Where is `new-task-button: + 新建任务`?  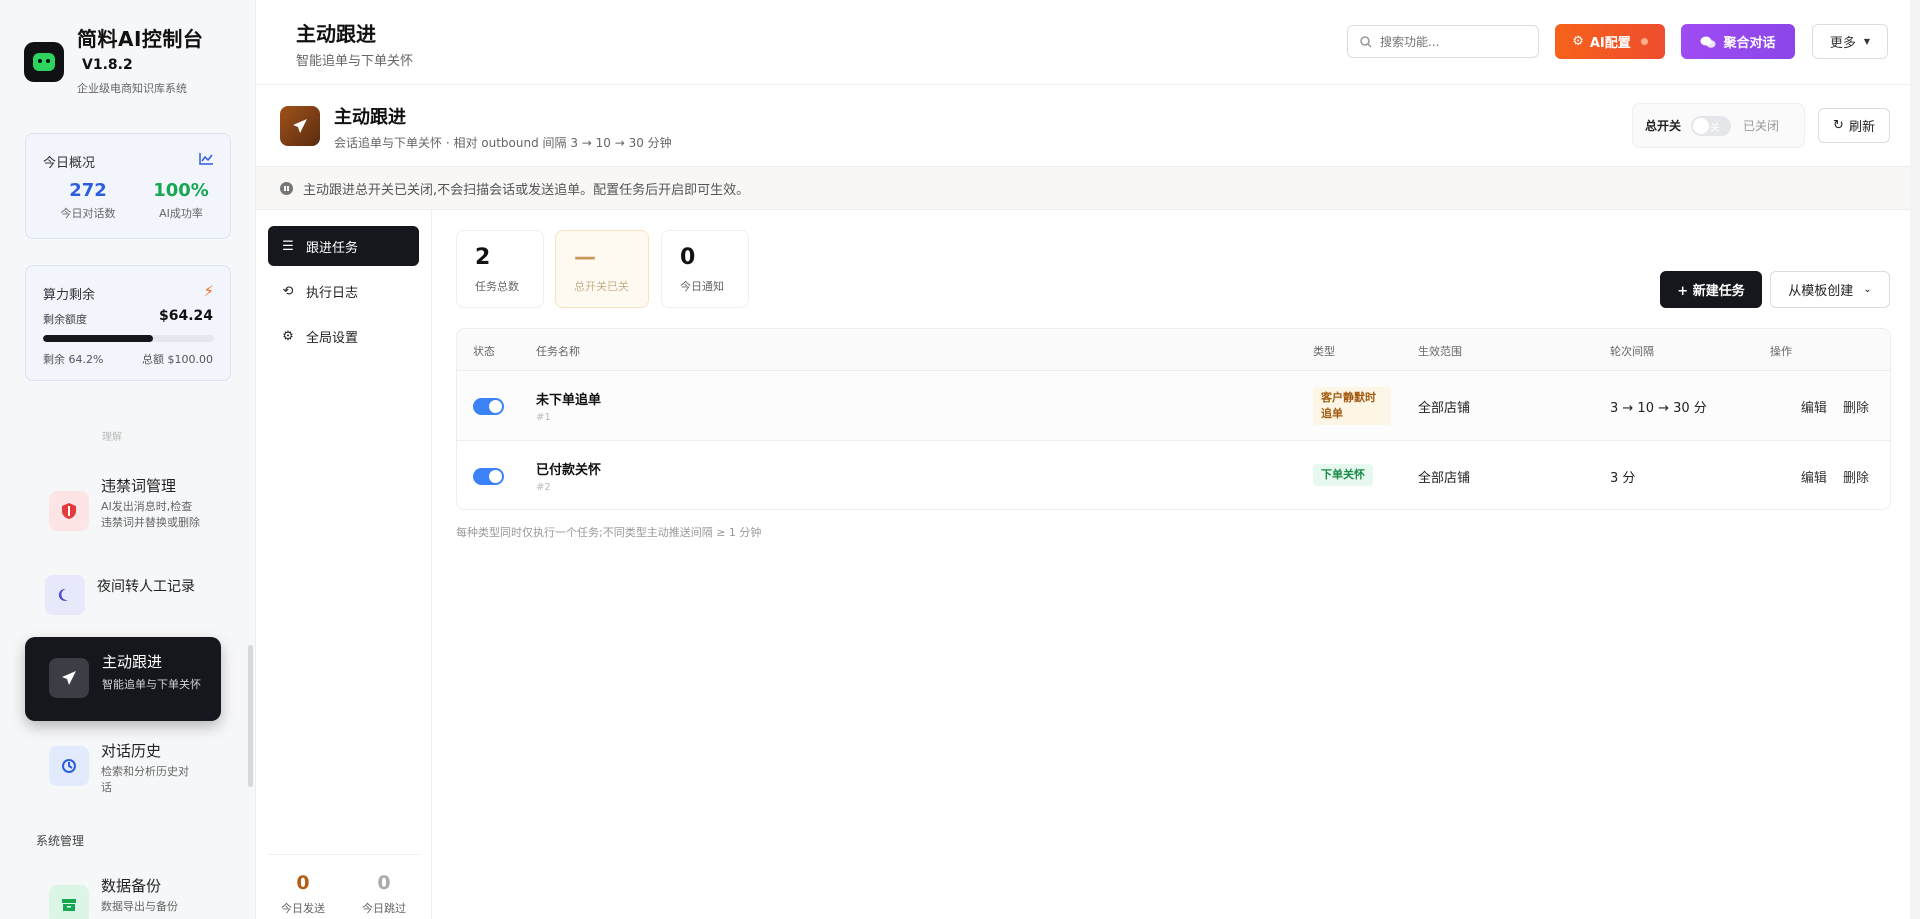 new-task-button: + 新建任务 is located at coordinates (1711, 289).